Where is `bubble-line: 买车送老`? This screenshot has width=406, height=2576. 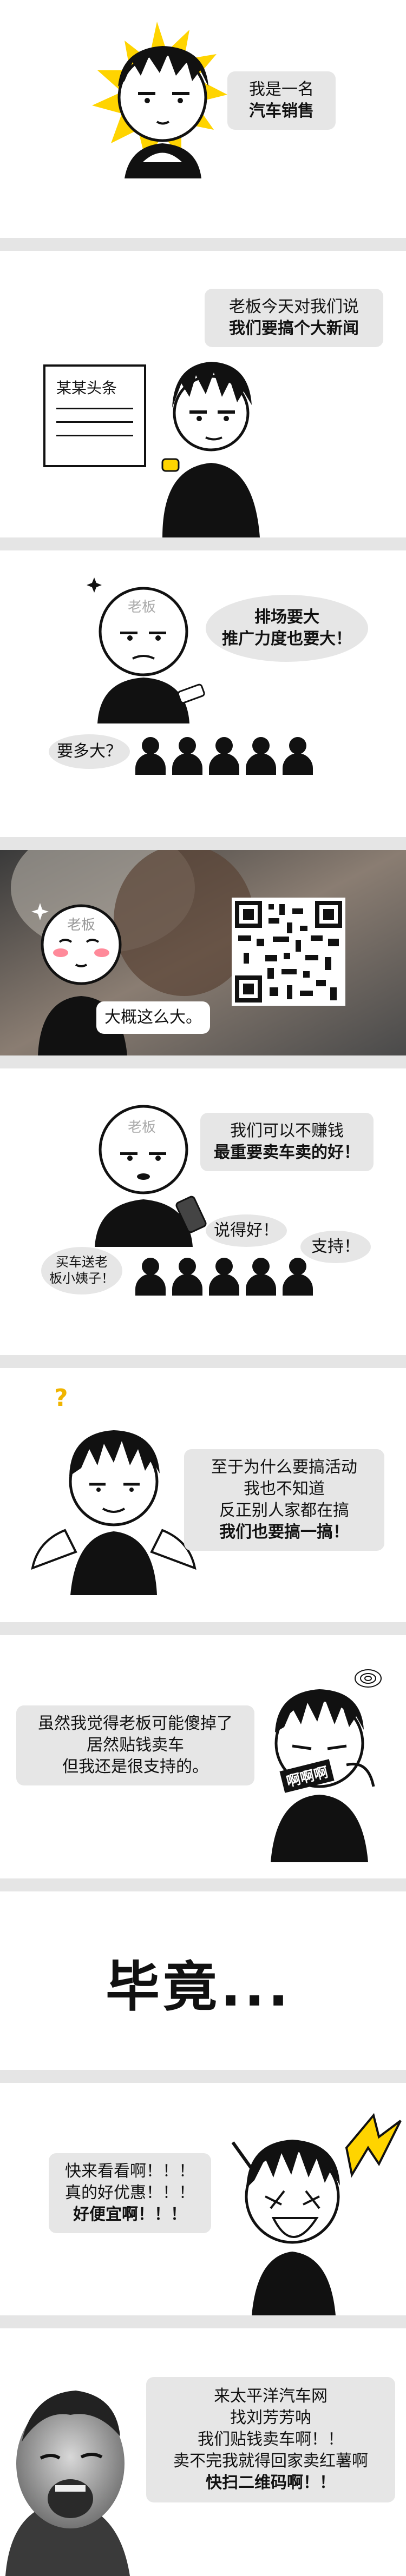 bubble-line: 买车送老 is located at coordinates (82, 1262).